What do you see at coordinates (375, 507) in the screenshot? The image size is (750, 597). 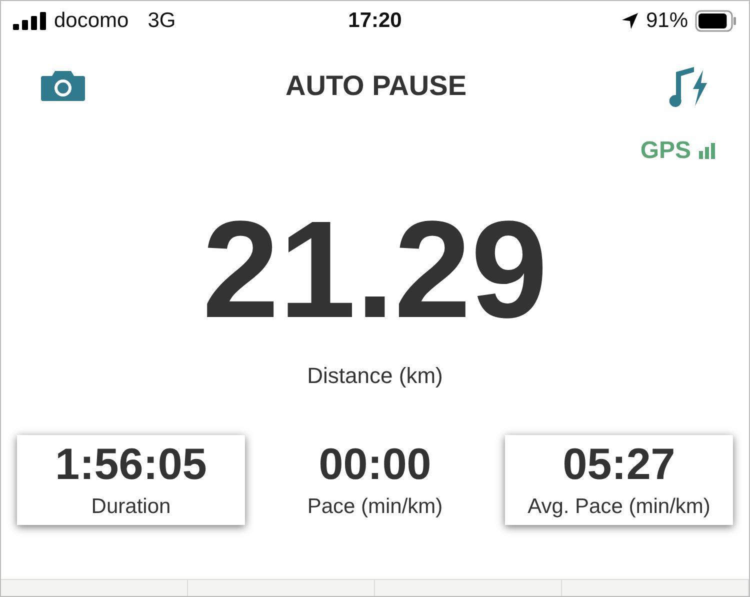 I see `stat-label: Pace (min/km)` at bounding box center [375, 507].